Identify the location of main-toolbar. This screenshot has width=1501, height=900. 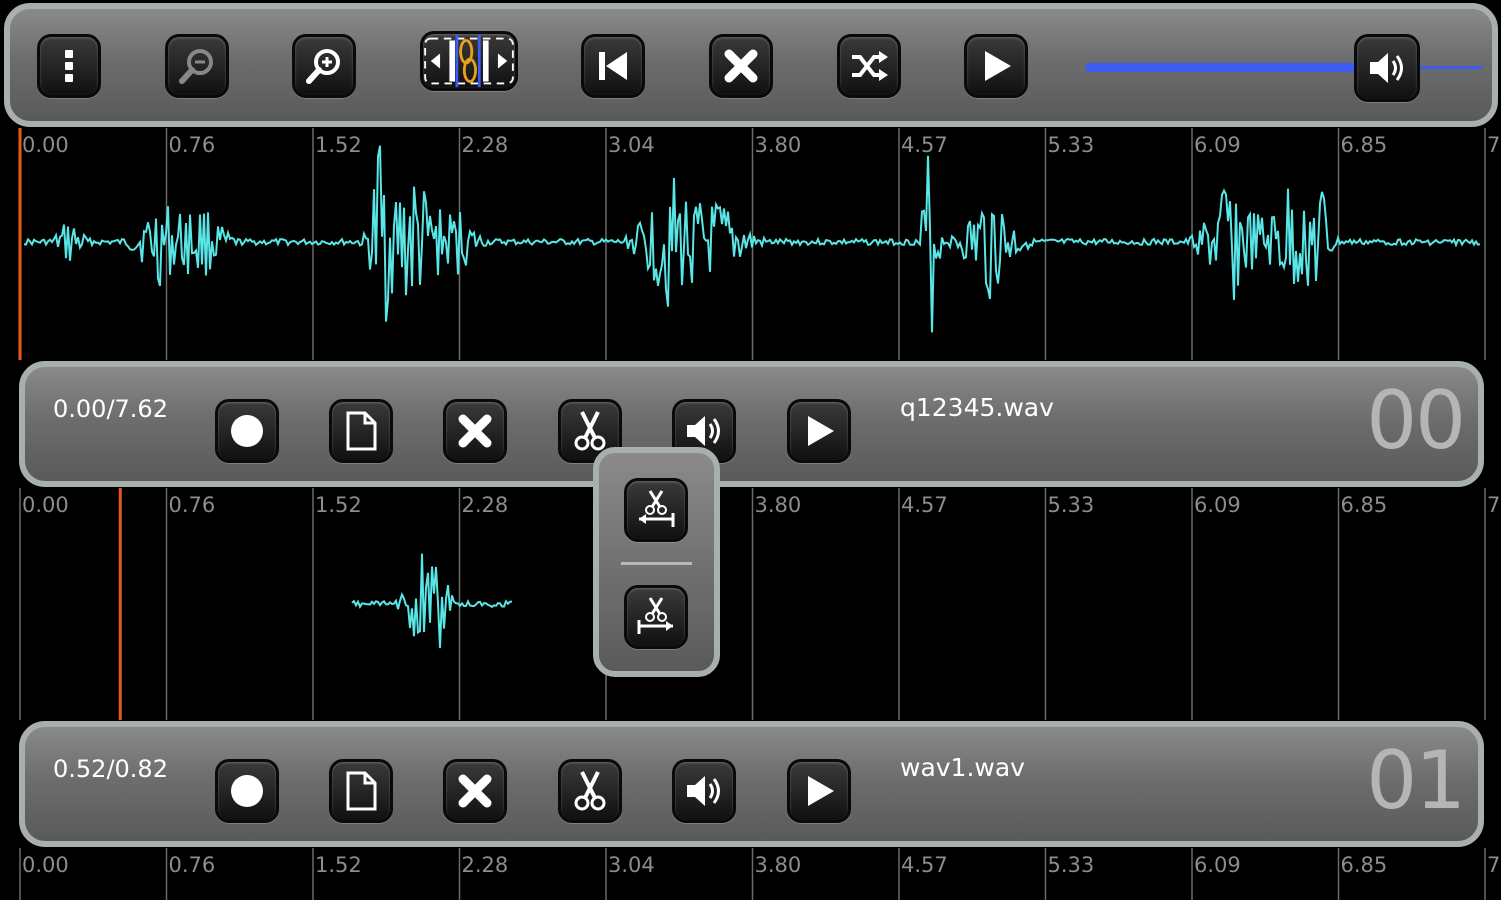
(751, 65).